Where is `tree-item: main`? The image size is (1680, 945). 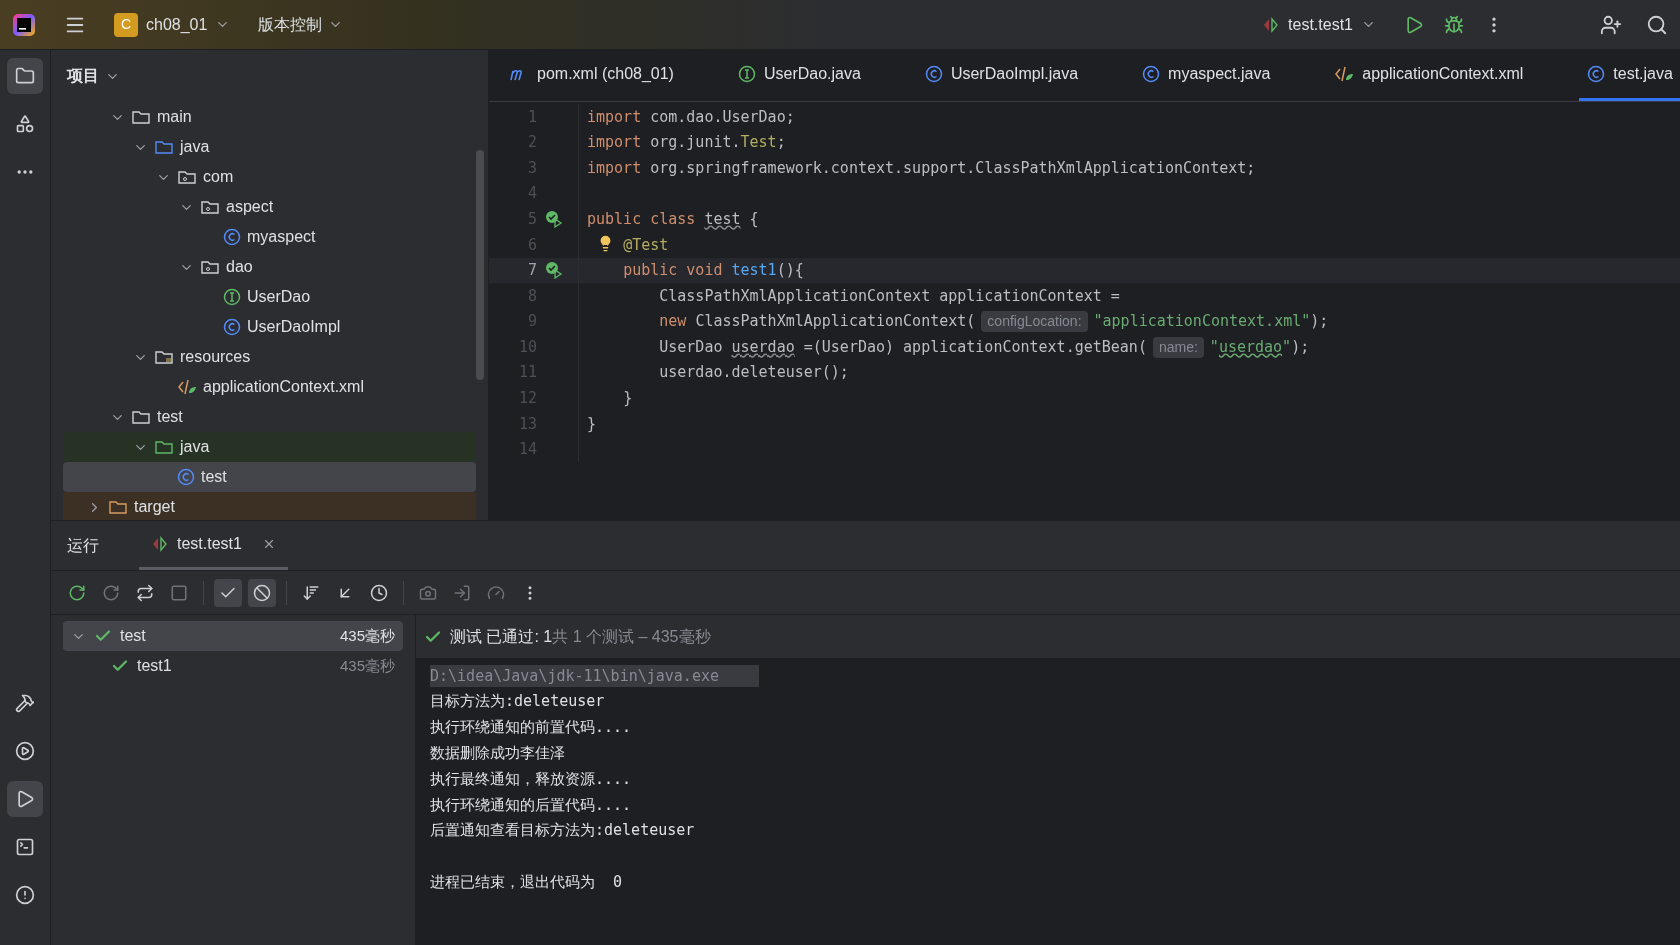 tree-item: main is located at coordinates (269, 117).